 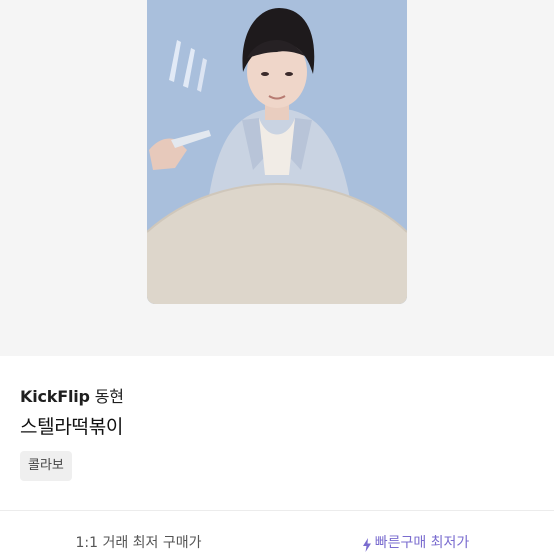 I want to click on member-name: 동현, so click(x=109, y=396).